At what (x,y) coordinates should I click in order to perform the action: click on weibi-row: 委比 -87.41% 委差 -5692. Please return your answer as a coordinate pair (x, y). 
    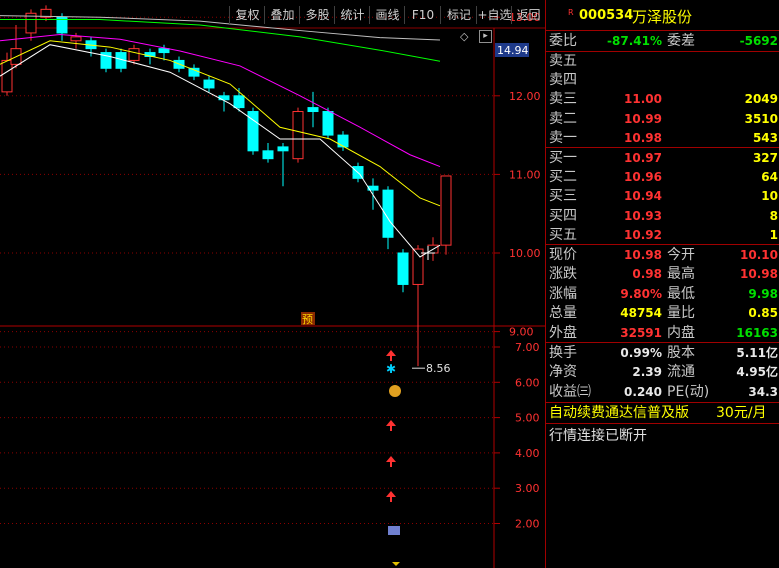
    Looking at the image, I should click on (663, 41).